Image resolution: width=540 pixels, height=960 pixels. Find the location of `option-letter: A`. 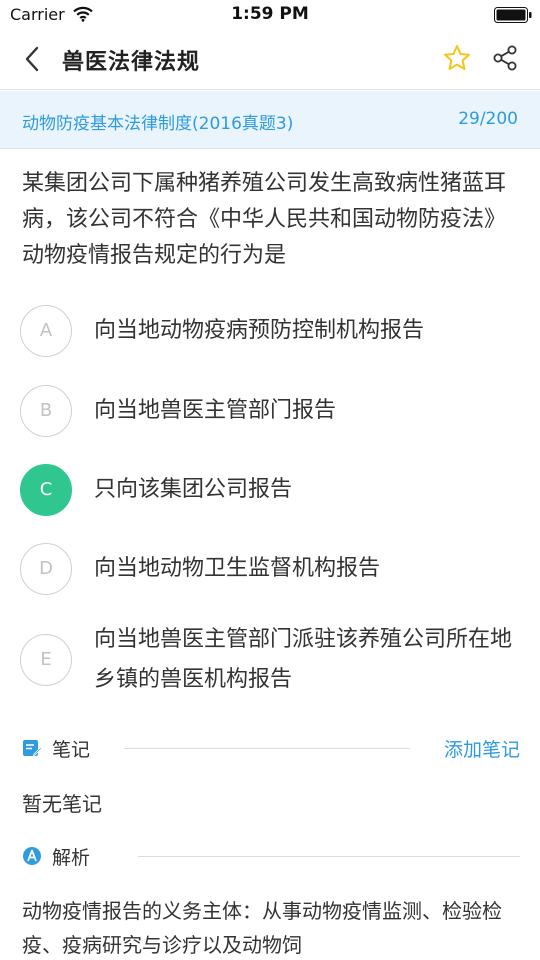

option-letter: A is located at coordinates (46, 331).